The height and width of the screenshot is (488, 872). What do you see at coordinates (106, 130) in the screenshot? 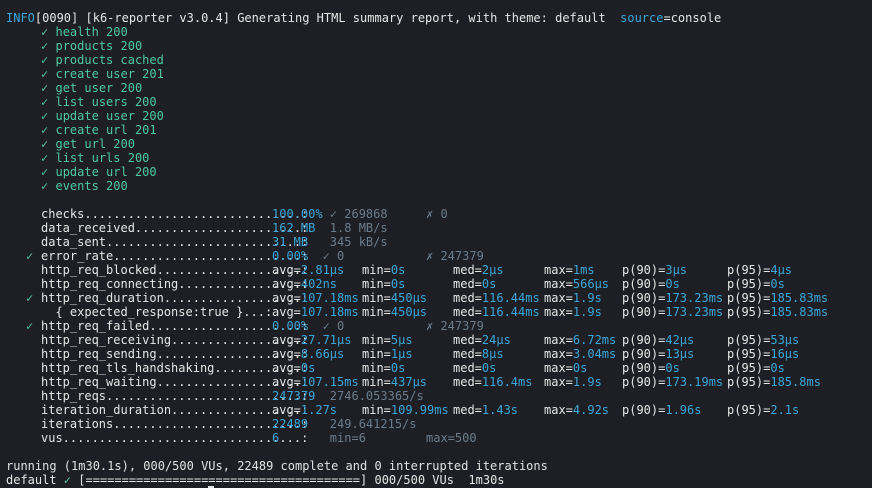
I see `check-label: create url 201` at bounding box center [106, 130].